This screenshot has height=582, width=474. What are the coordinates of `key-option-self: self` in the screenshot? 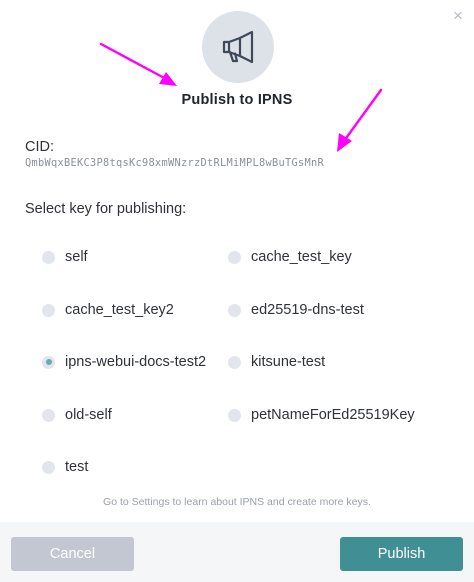 It's located at (65, 257).